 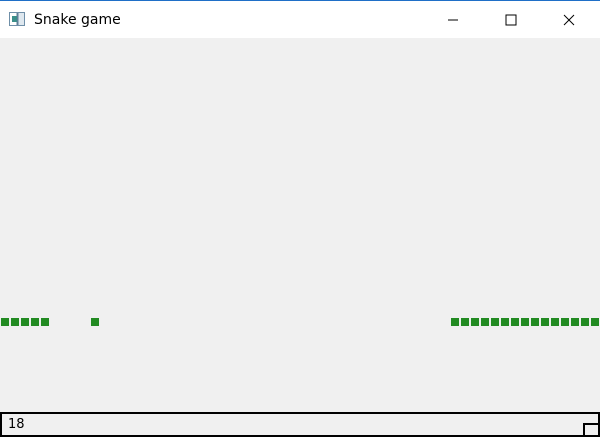 I want to click on maximize-button, so click(x=511, y=19).